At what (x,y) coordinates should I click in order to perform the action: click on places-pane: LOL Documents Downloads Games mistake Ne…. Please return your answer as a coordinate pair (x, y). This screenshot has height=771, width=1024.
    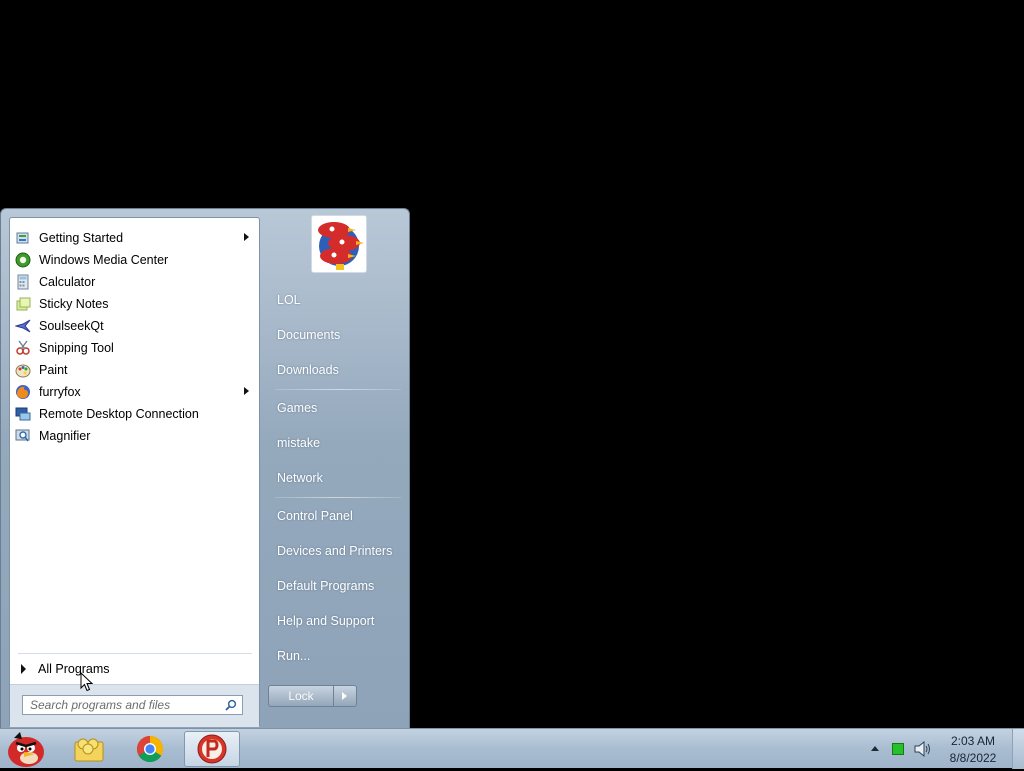
    Looking at the image, I should click on (336, 469).